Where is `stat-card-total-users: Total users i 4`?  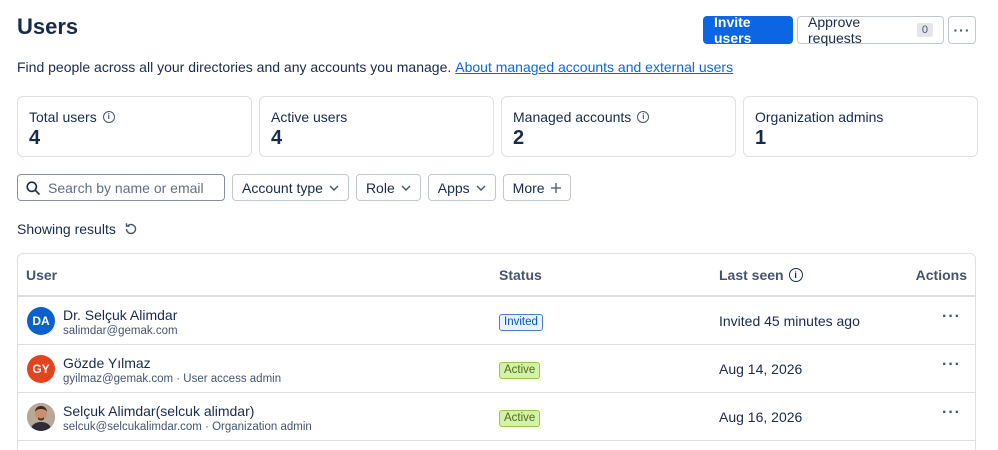 stat-card-total-users: Total users i 4 is located at coordinates (134, 126).